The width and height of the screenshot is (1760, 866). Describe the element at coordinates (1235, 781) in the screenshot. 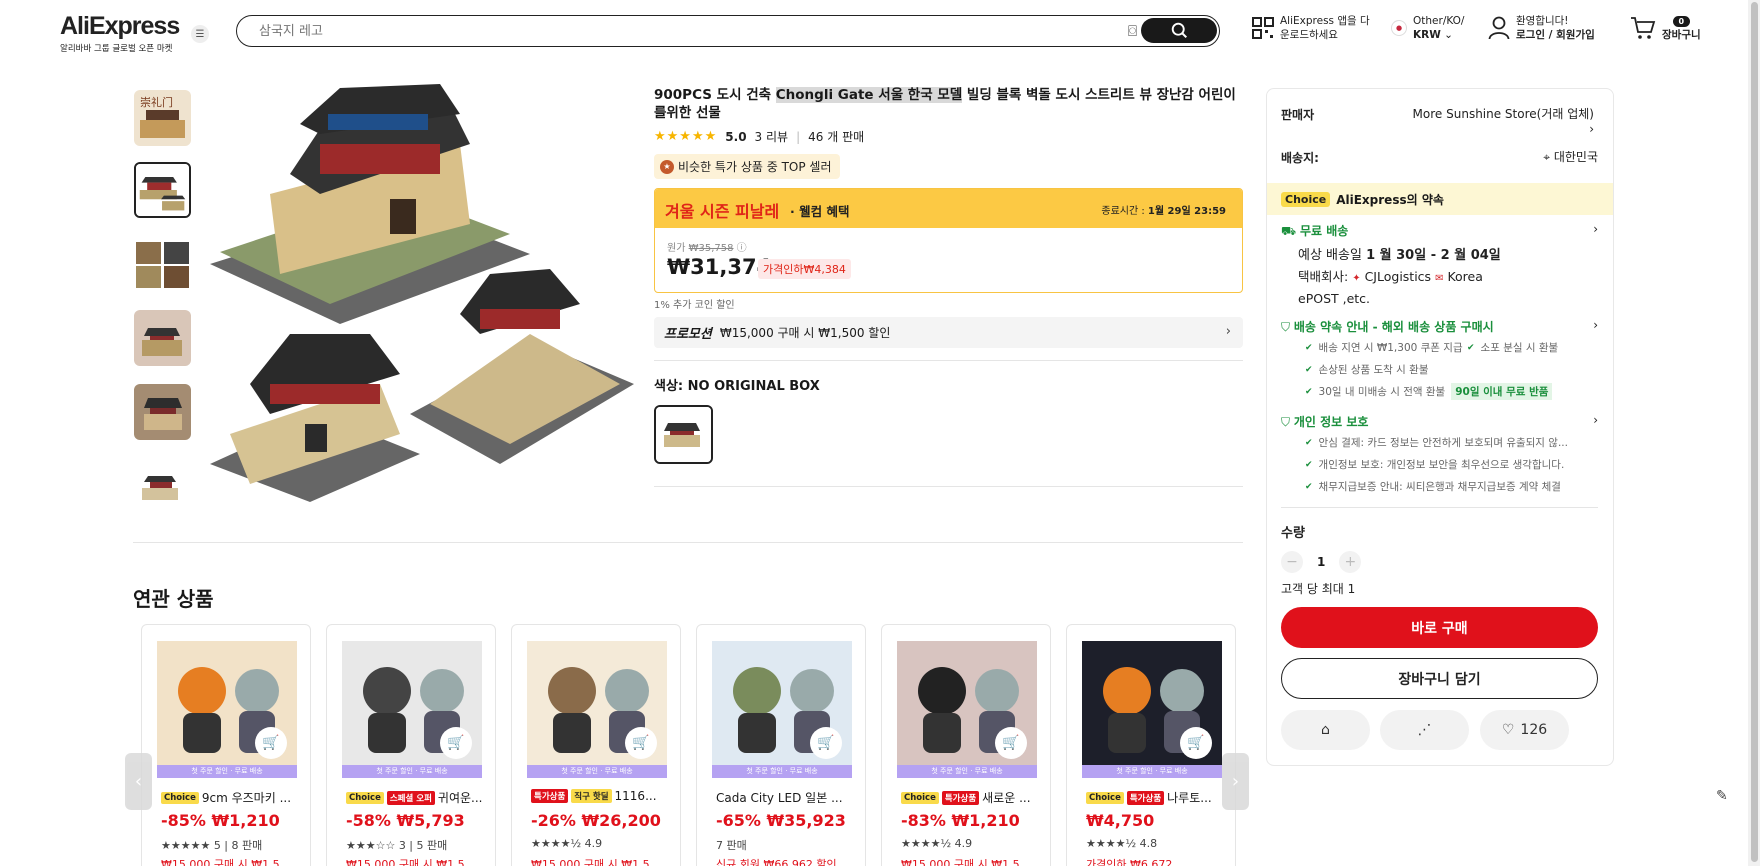

I see `carousel-next-button: ›` at that location.